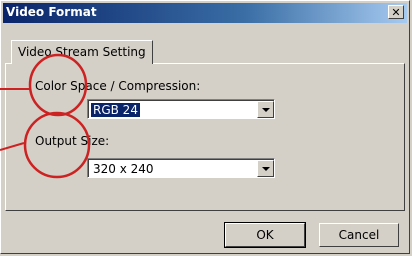 The image size is (412, 256). What do you see at coordinates (265, 235) in the screenshot?
I see `ok-button: OK` at bounding box center [265, 235].